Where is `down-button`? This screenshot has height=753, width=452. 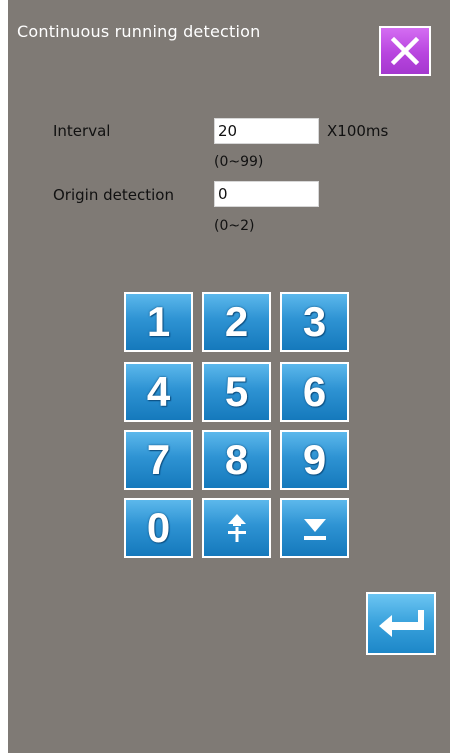
down-button is located at coordinates (314, 528).